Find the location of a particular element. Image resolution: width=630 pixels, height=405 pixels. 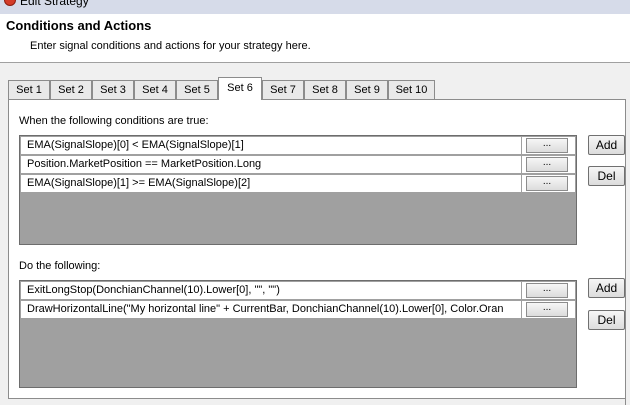

conditions-label: When the following conditions are true: is located at coordinates (114, 121).